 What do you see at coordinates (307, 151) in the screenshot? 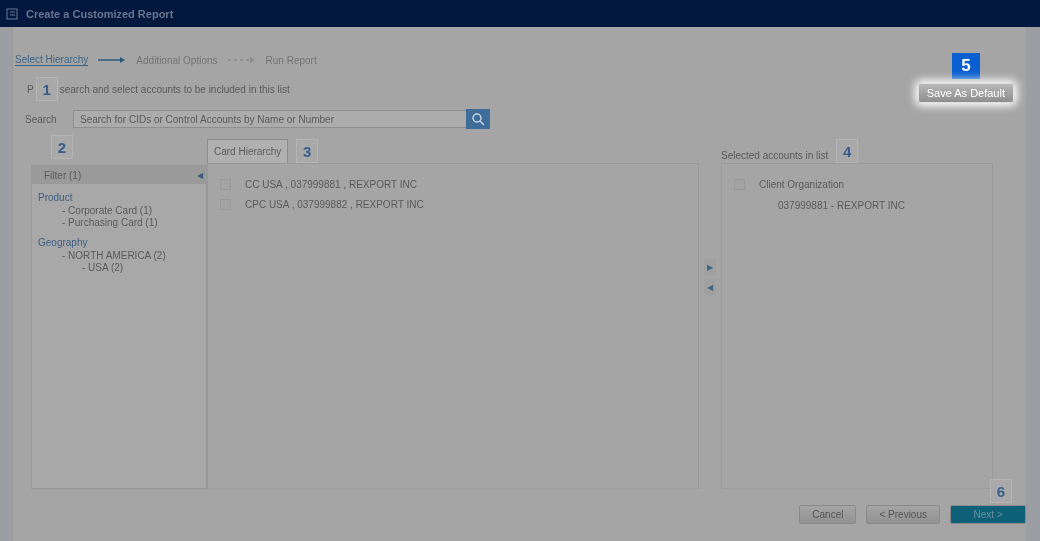
I see `step-number-badge: 3` at bounding box center [307, 151].